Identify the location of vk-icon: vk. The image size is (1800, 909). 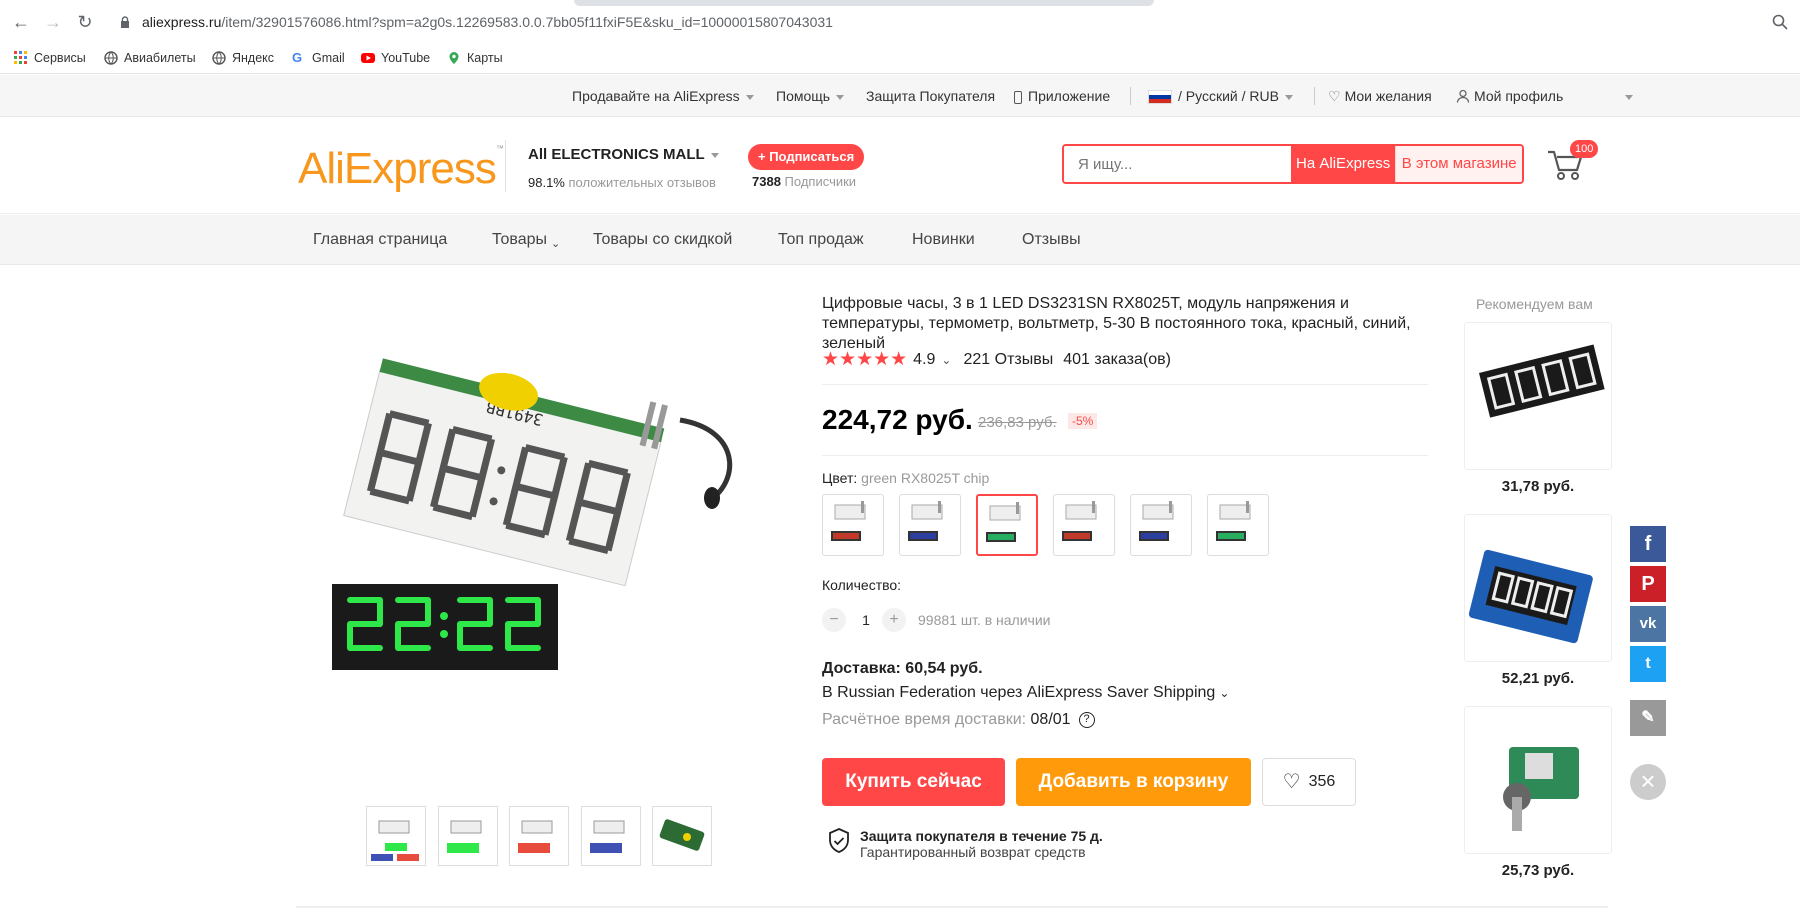
(1648, 624).